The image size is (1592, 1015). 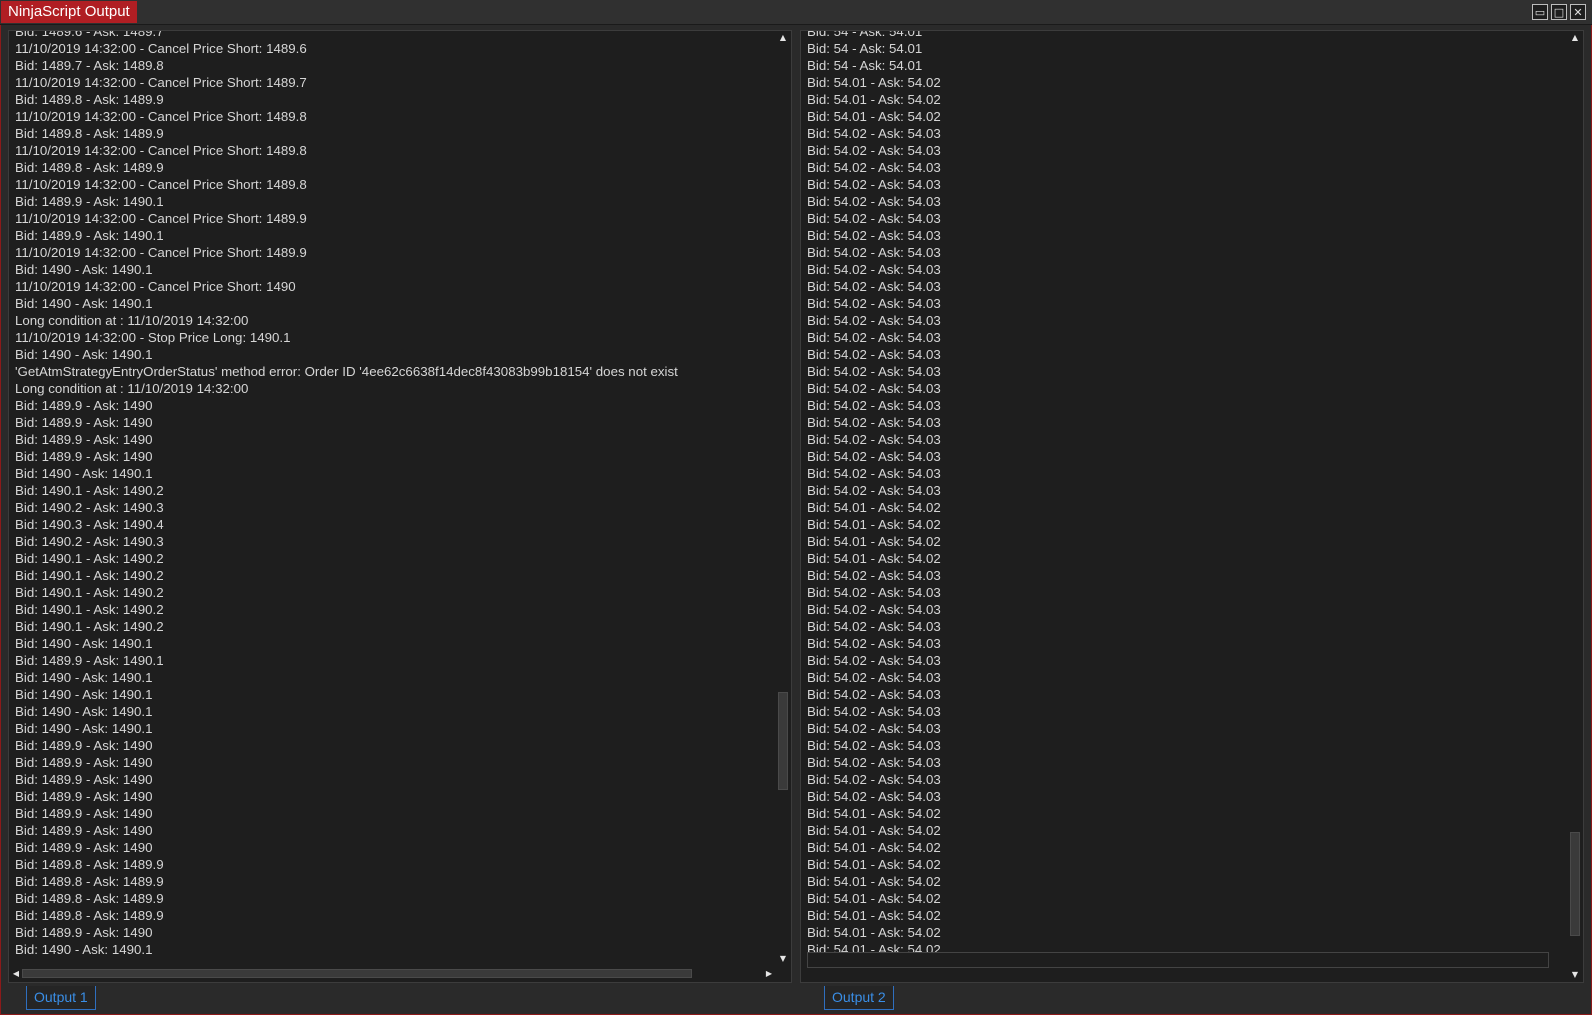 What do you see at coordinates (153, 337) in the screenshot?
I see `output-line: 11/10/2019 14:32:00 - Stop Price Long` at bounding box center [153, 337].